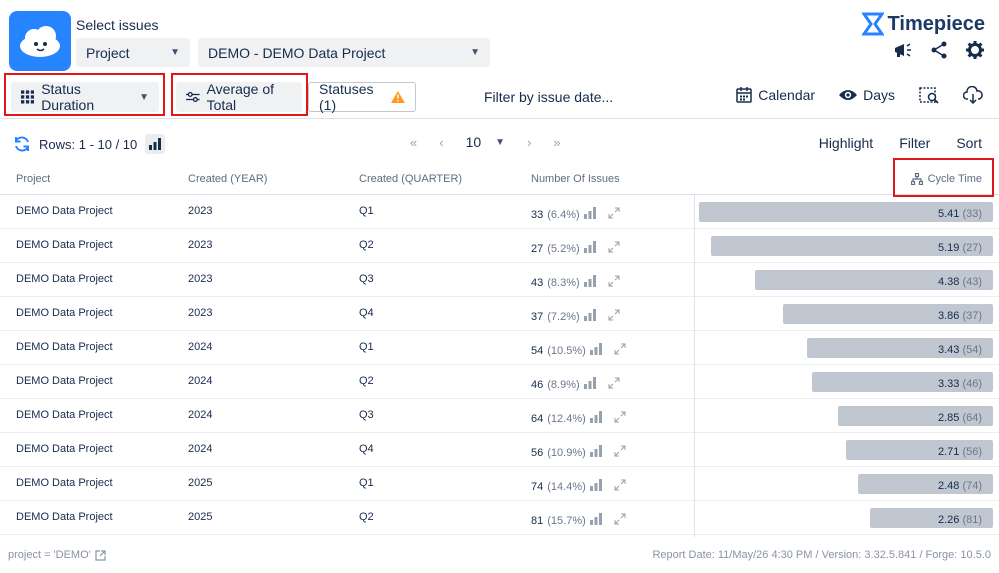 The image size is (999, 573). I want to click on eye-icon, so click(848, 95).